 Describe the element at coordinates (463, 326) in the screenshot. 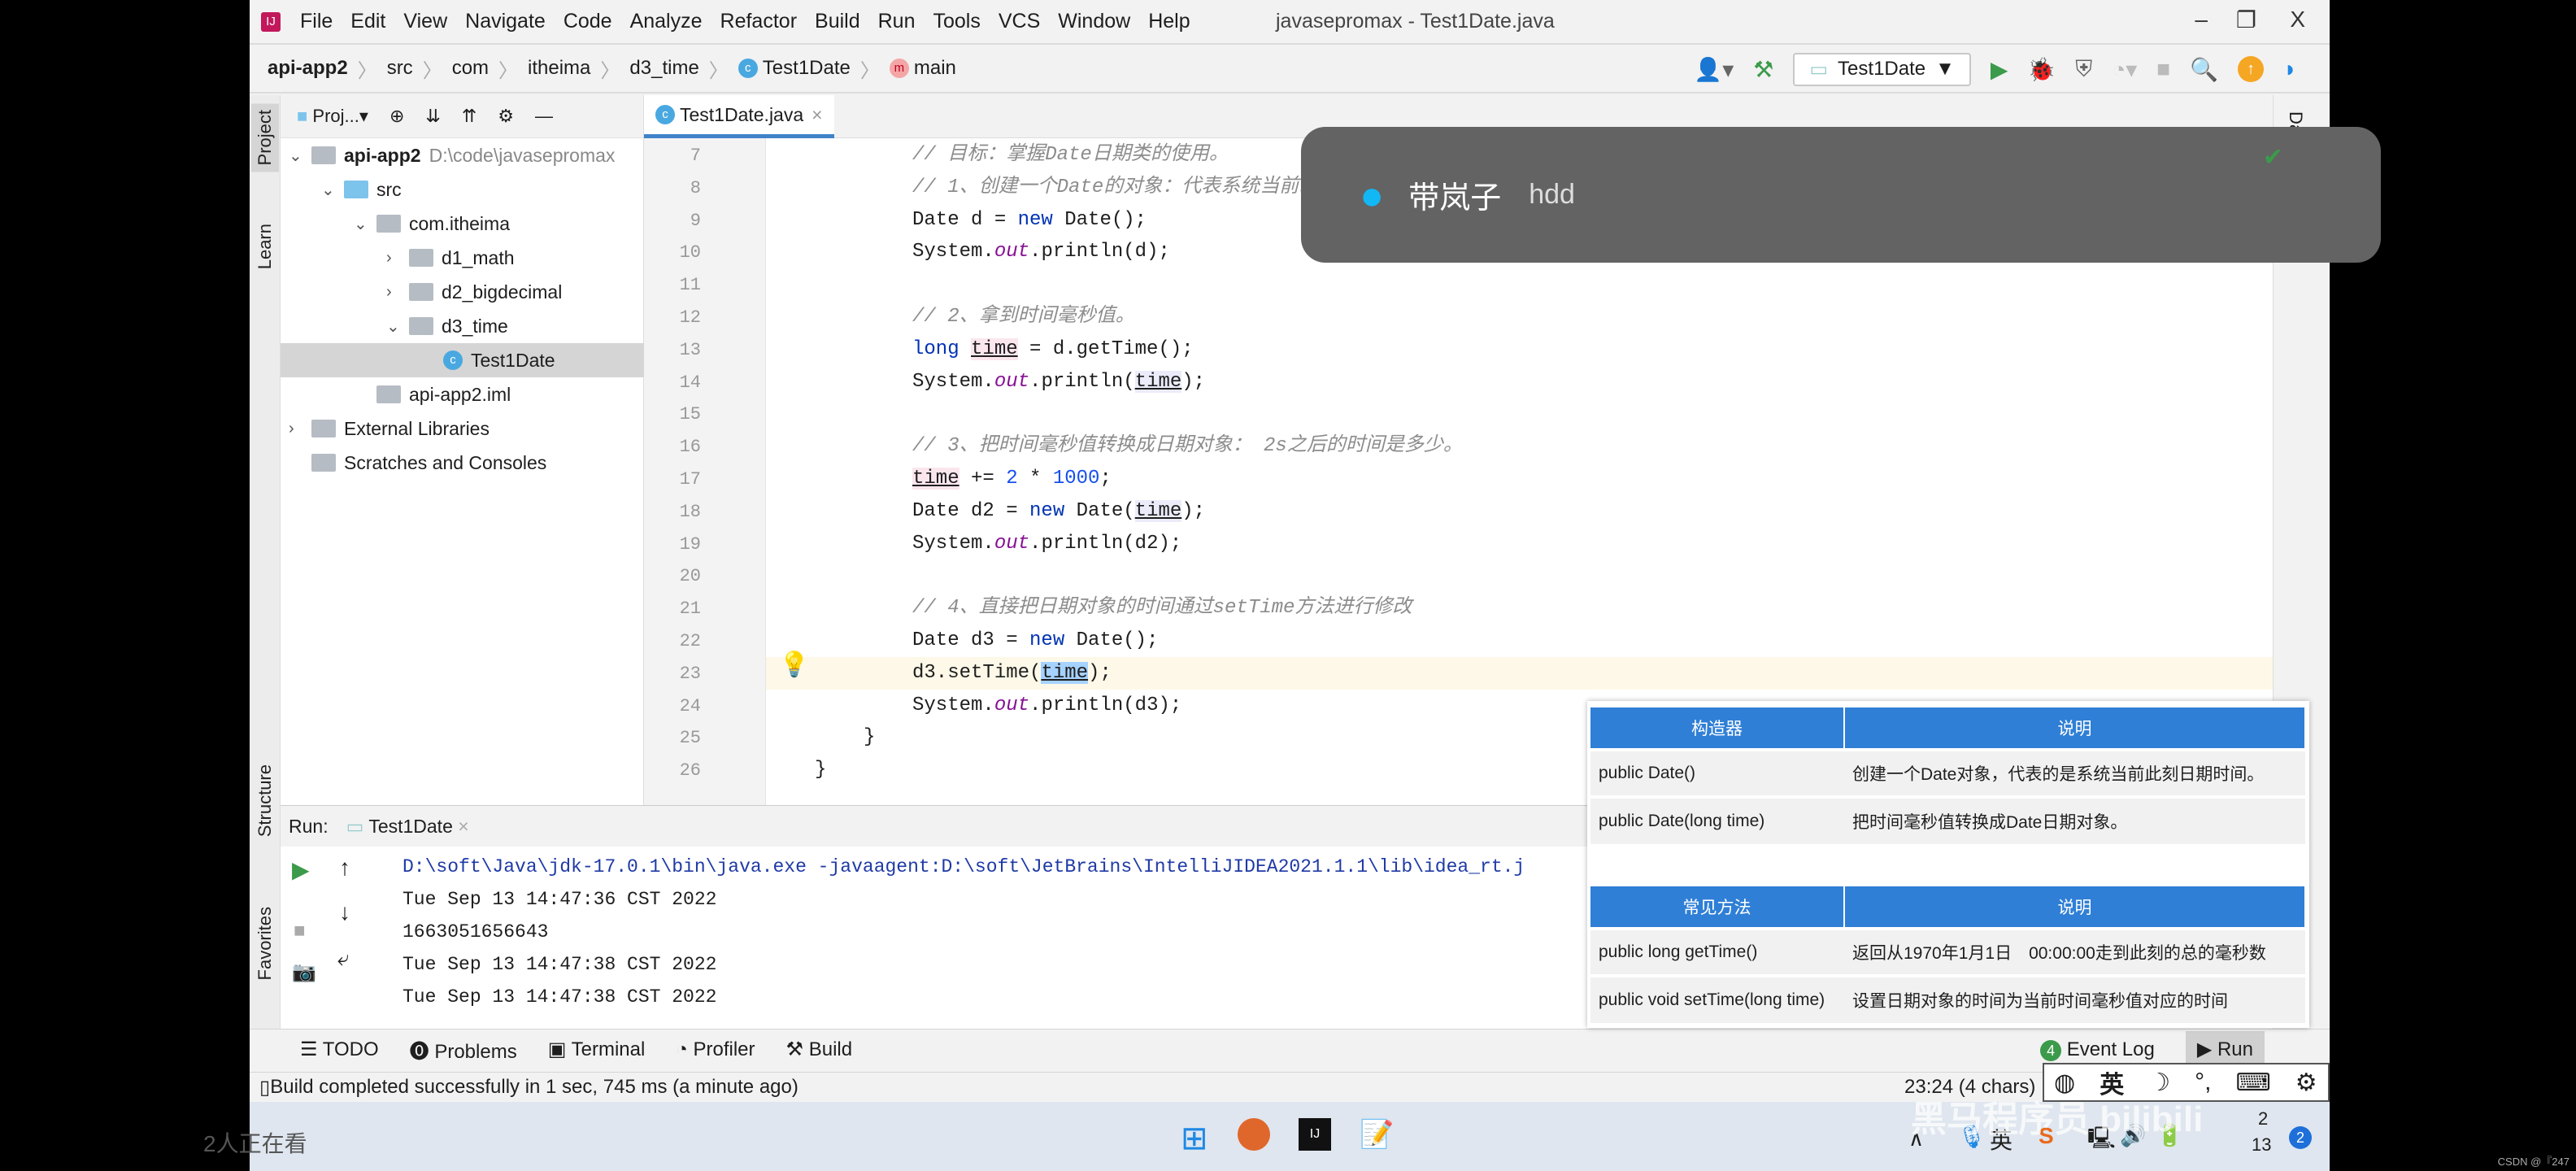

I see `tree-item: ⌄ d3_time` at that location.